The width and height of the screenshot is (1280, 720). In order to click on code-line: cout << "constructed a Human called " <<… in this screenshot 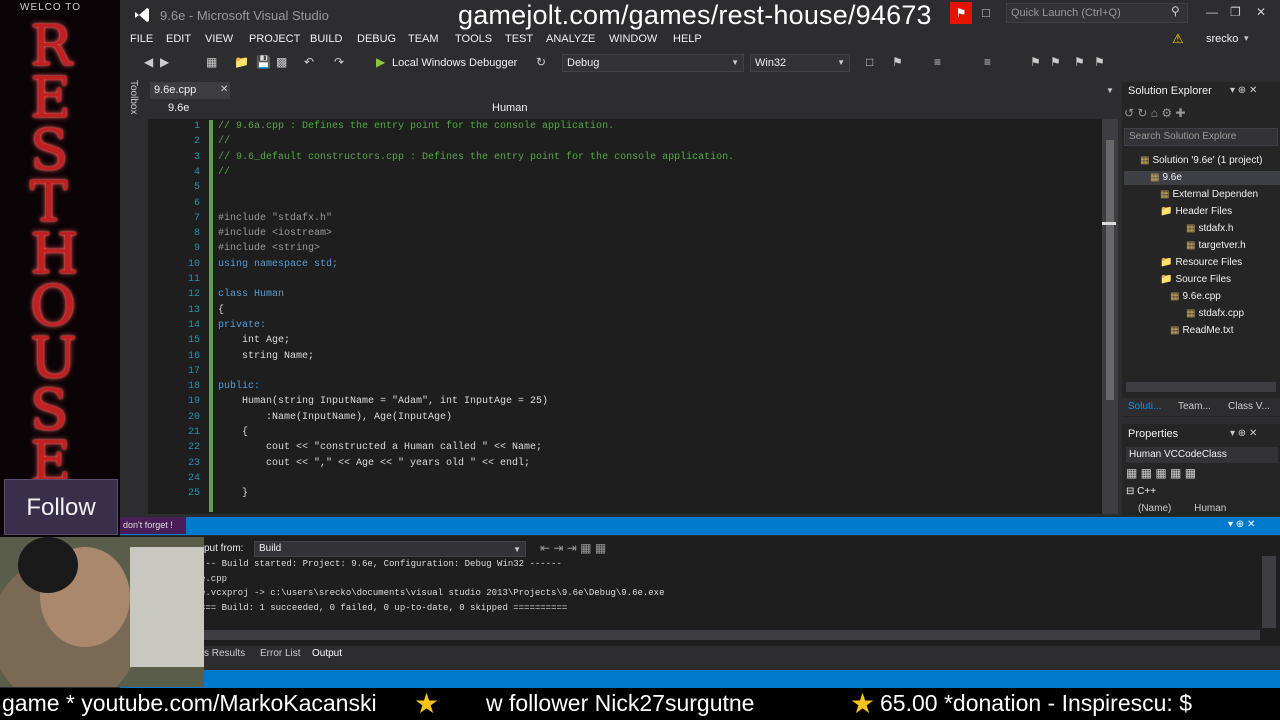, I will do `click(380, 447)`.